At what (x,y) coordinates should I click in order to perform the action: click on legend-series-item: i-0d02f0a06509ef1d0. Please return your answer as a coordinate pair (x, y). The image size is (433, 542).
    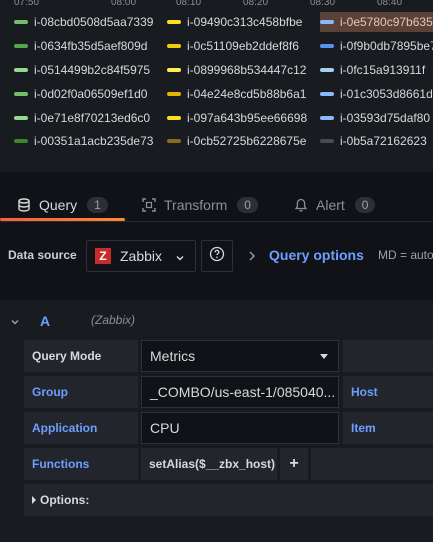
    Looking at the image, I should click on (80, 94).